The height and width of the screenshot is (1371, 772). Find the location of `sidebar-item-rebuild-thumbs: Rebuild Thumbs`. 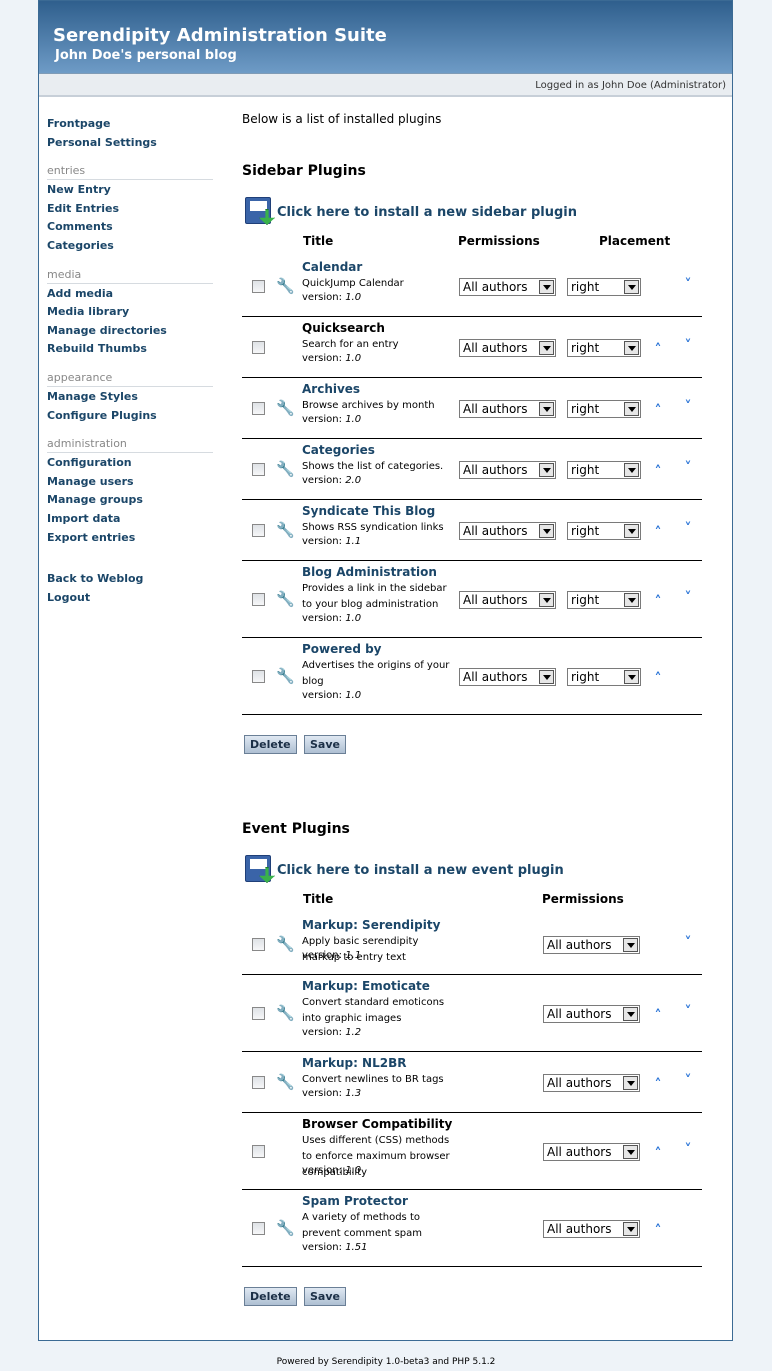

sidebar-item-rebuild-thumbs: Rebuild Thumbs is located at coordinates (130, 351).